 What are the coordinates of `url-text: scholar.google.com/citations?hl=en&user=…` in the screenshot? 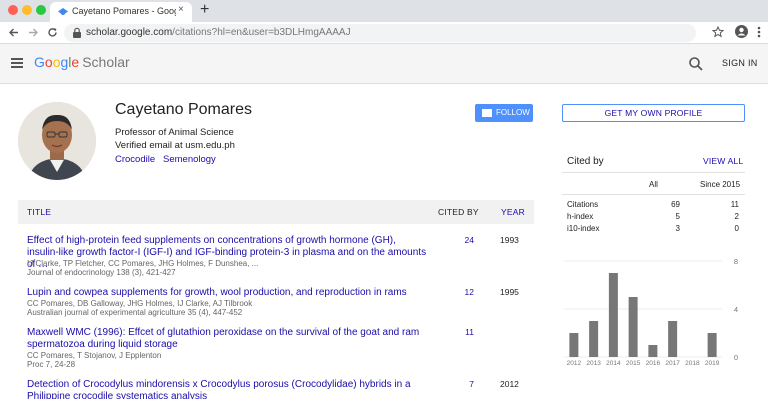 It's located at (218, 32).